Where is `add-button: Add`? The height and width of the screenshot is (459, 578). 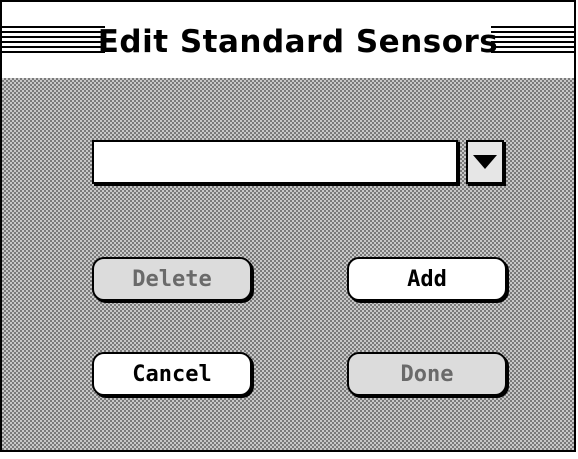
add-button: Add is located at coordinates (427, 279).